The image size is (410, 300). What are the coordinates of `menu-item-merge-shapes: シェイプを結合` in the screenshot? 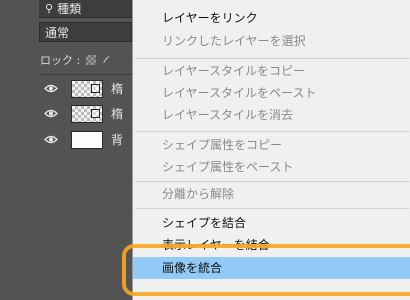 It's located at (271, 223).